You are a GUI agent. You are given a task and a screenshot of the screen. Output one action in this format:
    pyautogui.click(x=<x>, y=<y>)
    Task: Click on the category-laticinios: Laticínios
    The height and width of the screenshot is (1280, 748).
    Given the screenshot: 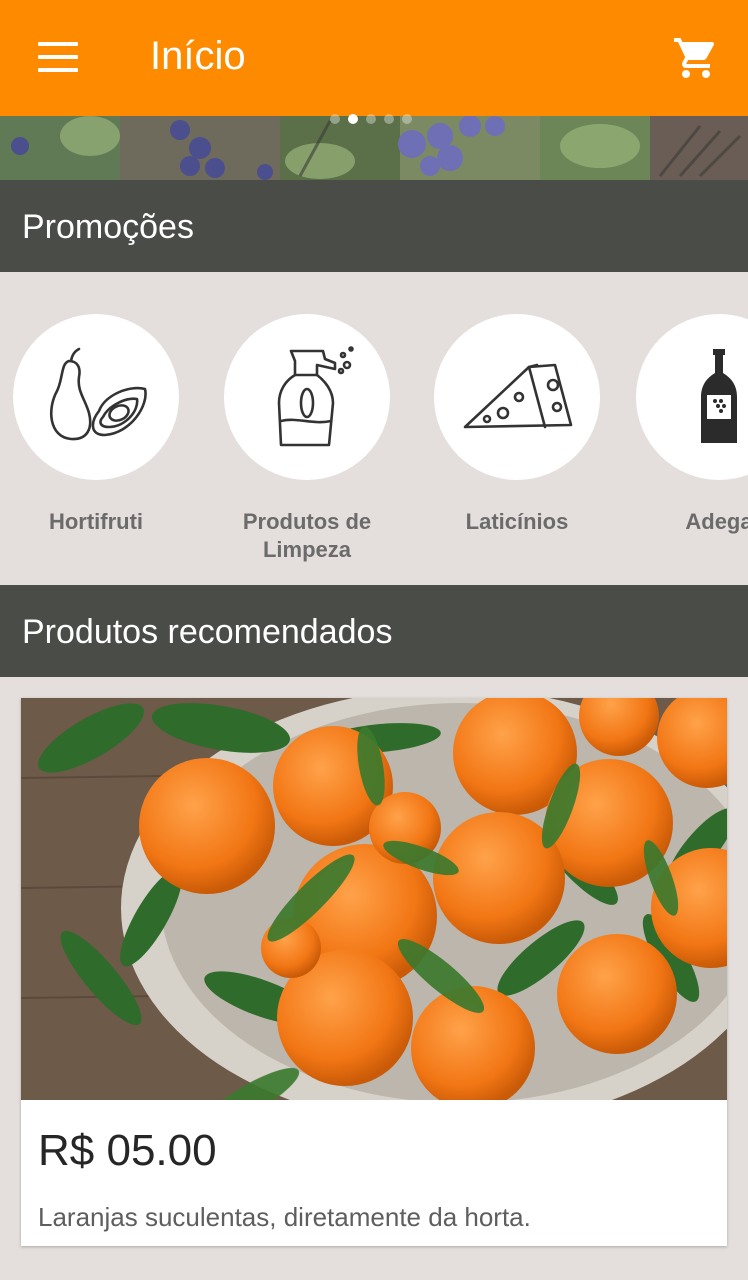 What is the action you would take?
    pyautogui.click(x=517, y=425)
    